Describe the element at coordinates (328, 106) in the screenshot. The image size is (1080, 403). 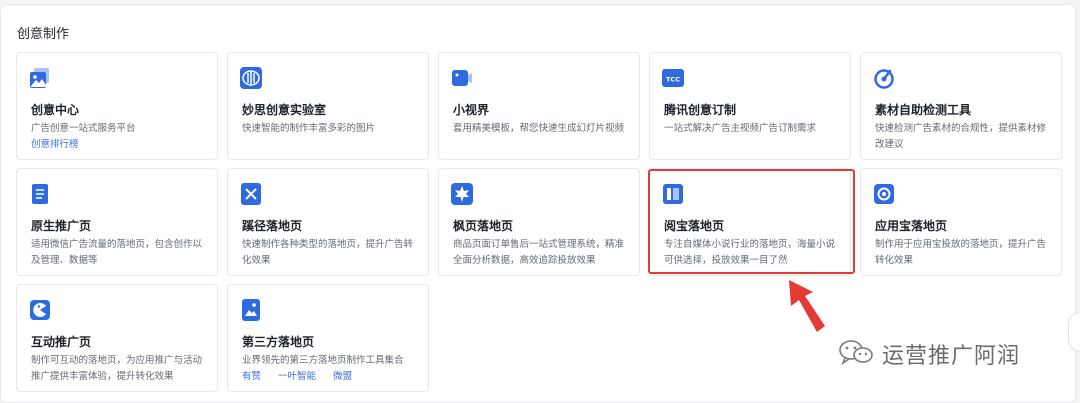
I see `card-miaosi-lab: 妙思创意实验室 快速智能的制作丰富多彩的图片` at that location.